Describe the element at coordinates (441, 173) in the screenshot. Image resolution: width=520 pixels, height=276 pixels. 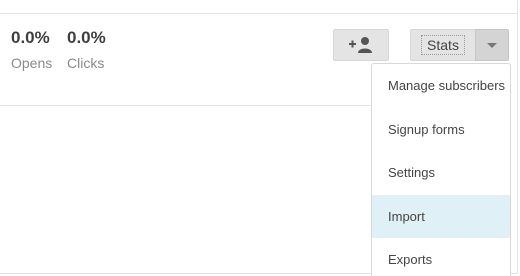
I see `menu-item-settings: Settings` at that location.